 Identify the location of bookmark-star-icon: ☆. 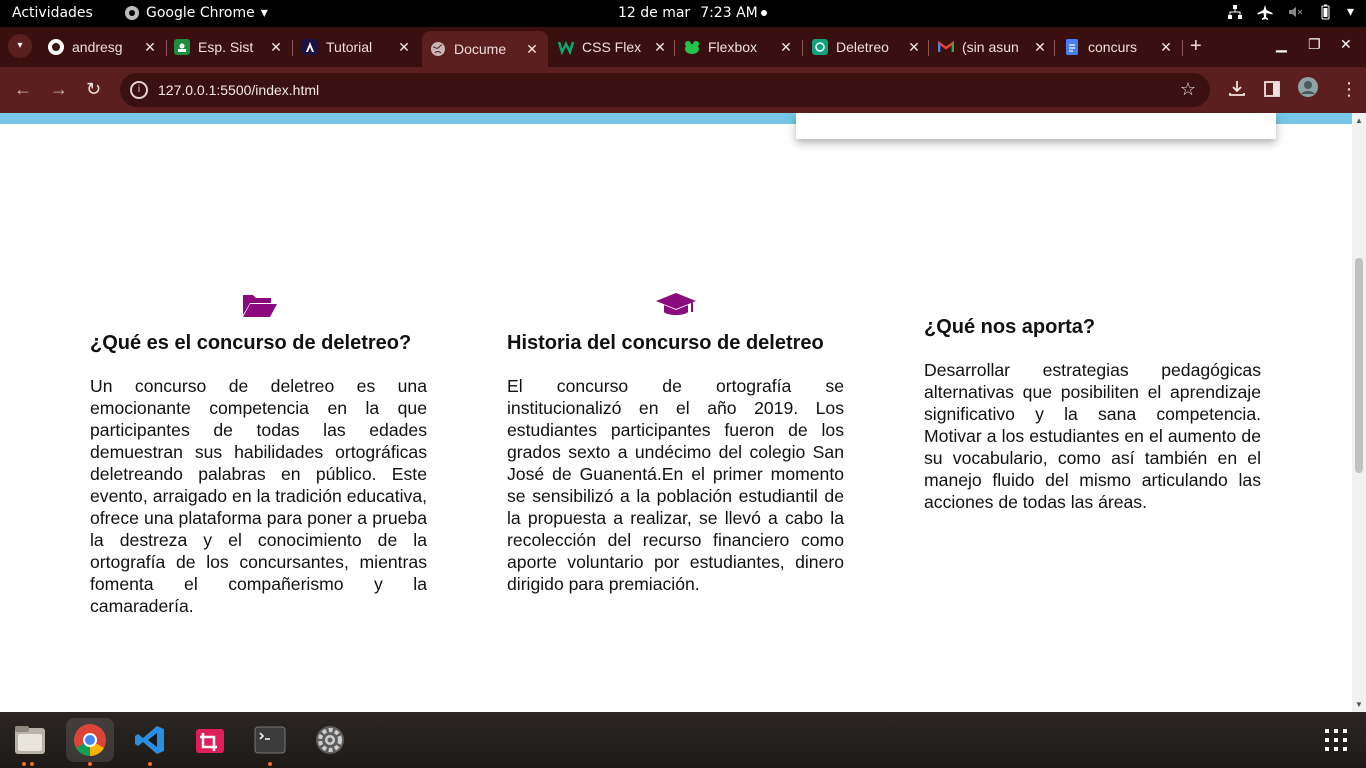
(1188, 89).